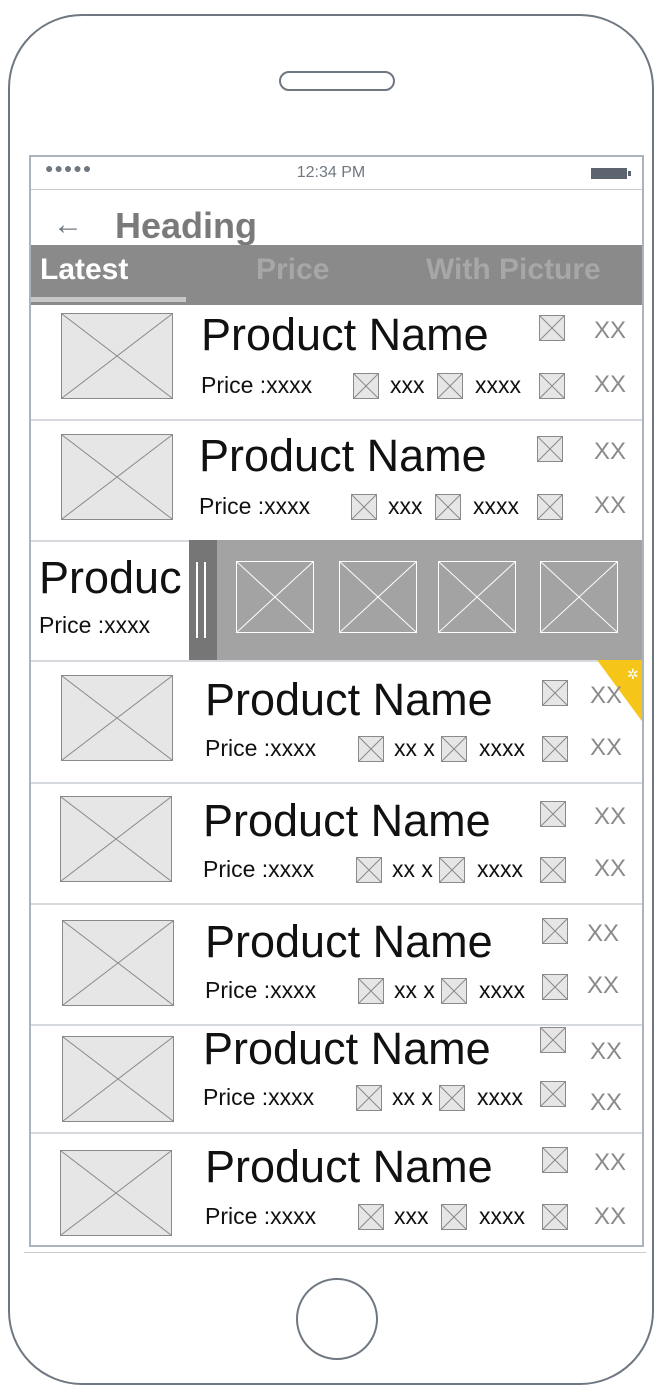 Image resolution: width=662 pixels, height=1385 pixels. I want to click on status-time: 12:34 PM, so click(331, 172).